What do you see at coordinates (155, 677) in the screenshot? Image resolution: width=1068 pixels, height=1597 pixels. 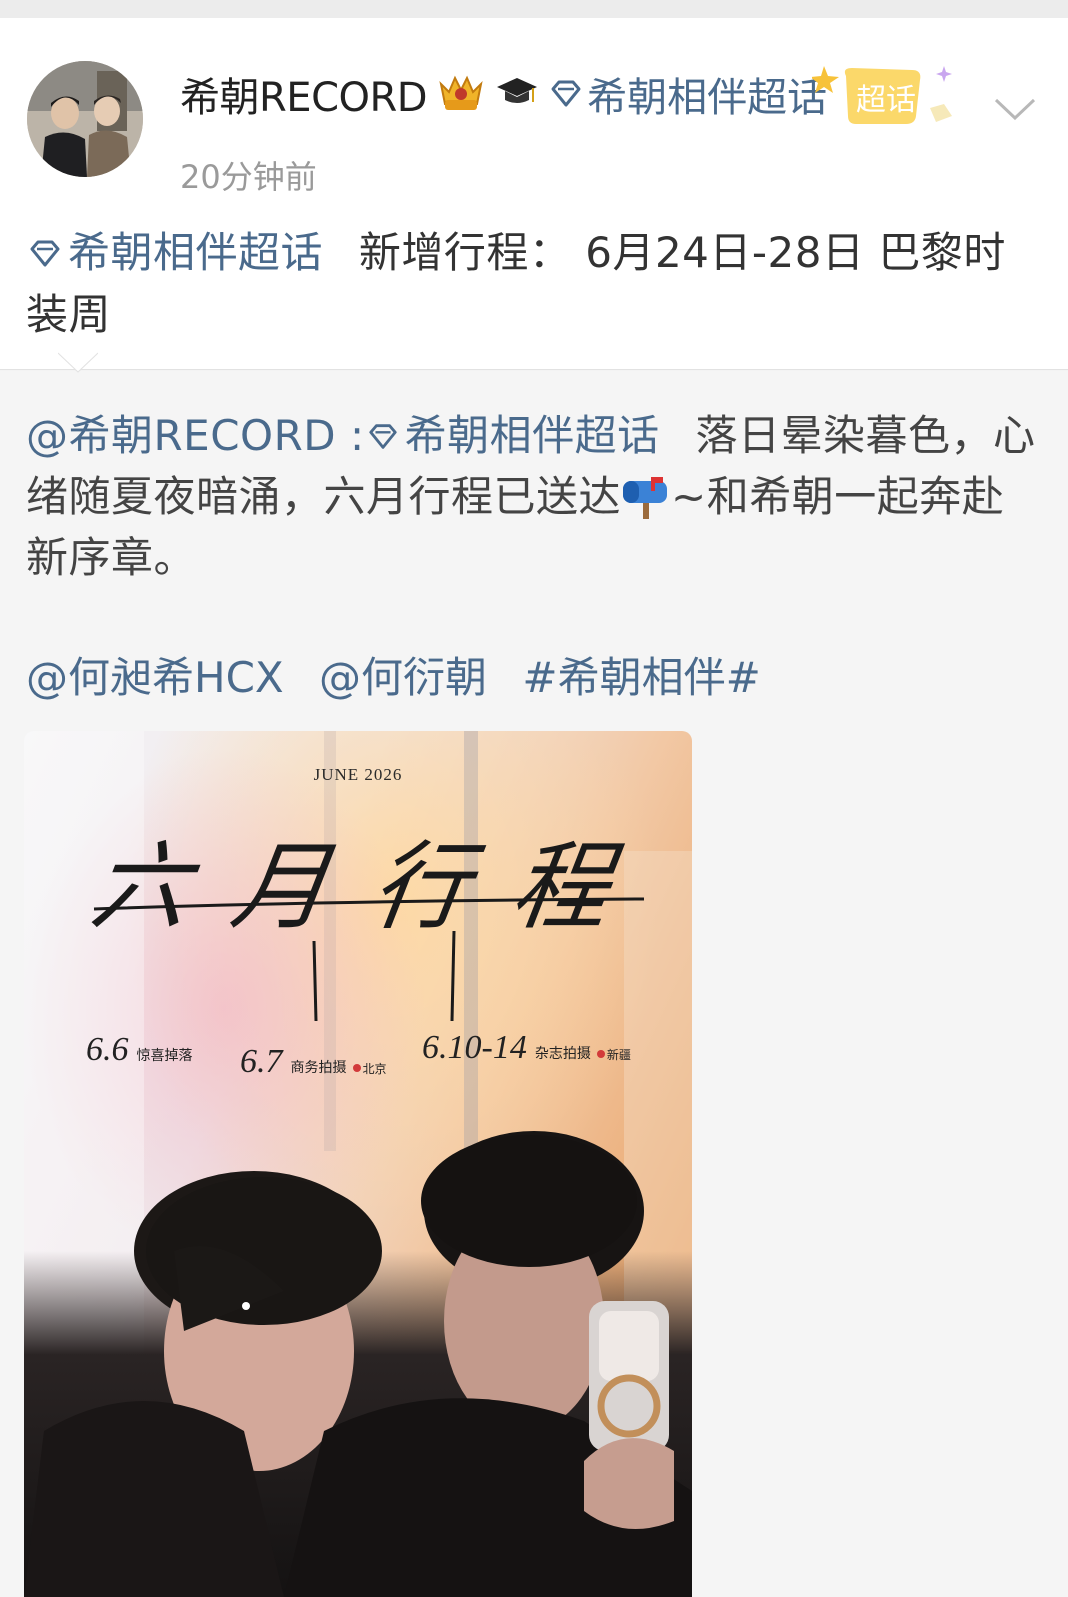 I see `mention-link: @何昶希HCX` at bounding box center [155, 677].